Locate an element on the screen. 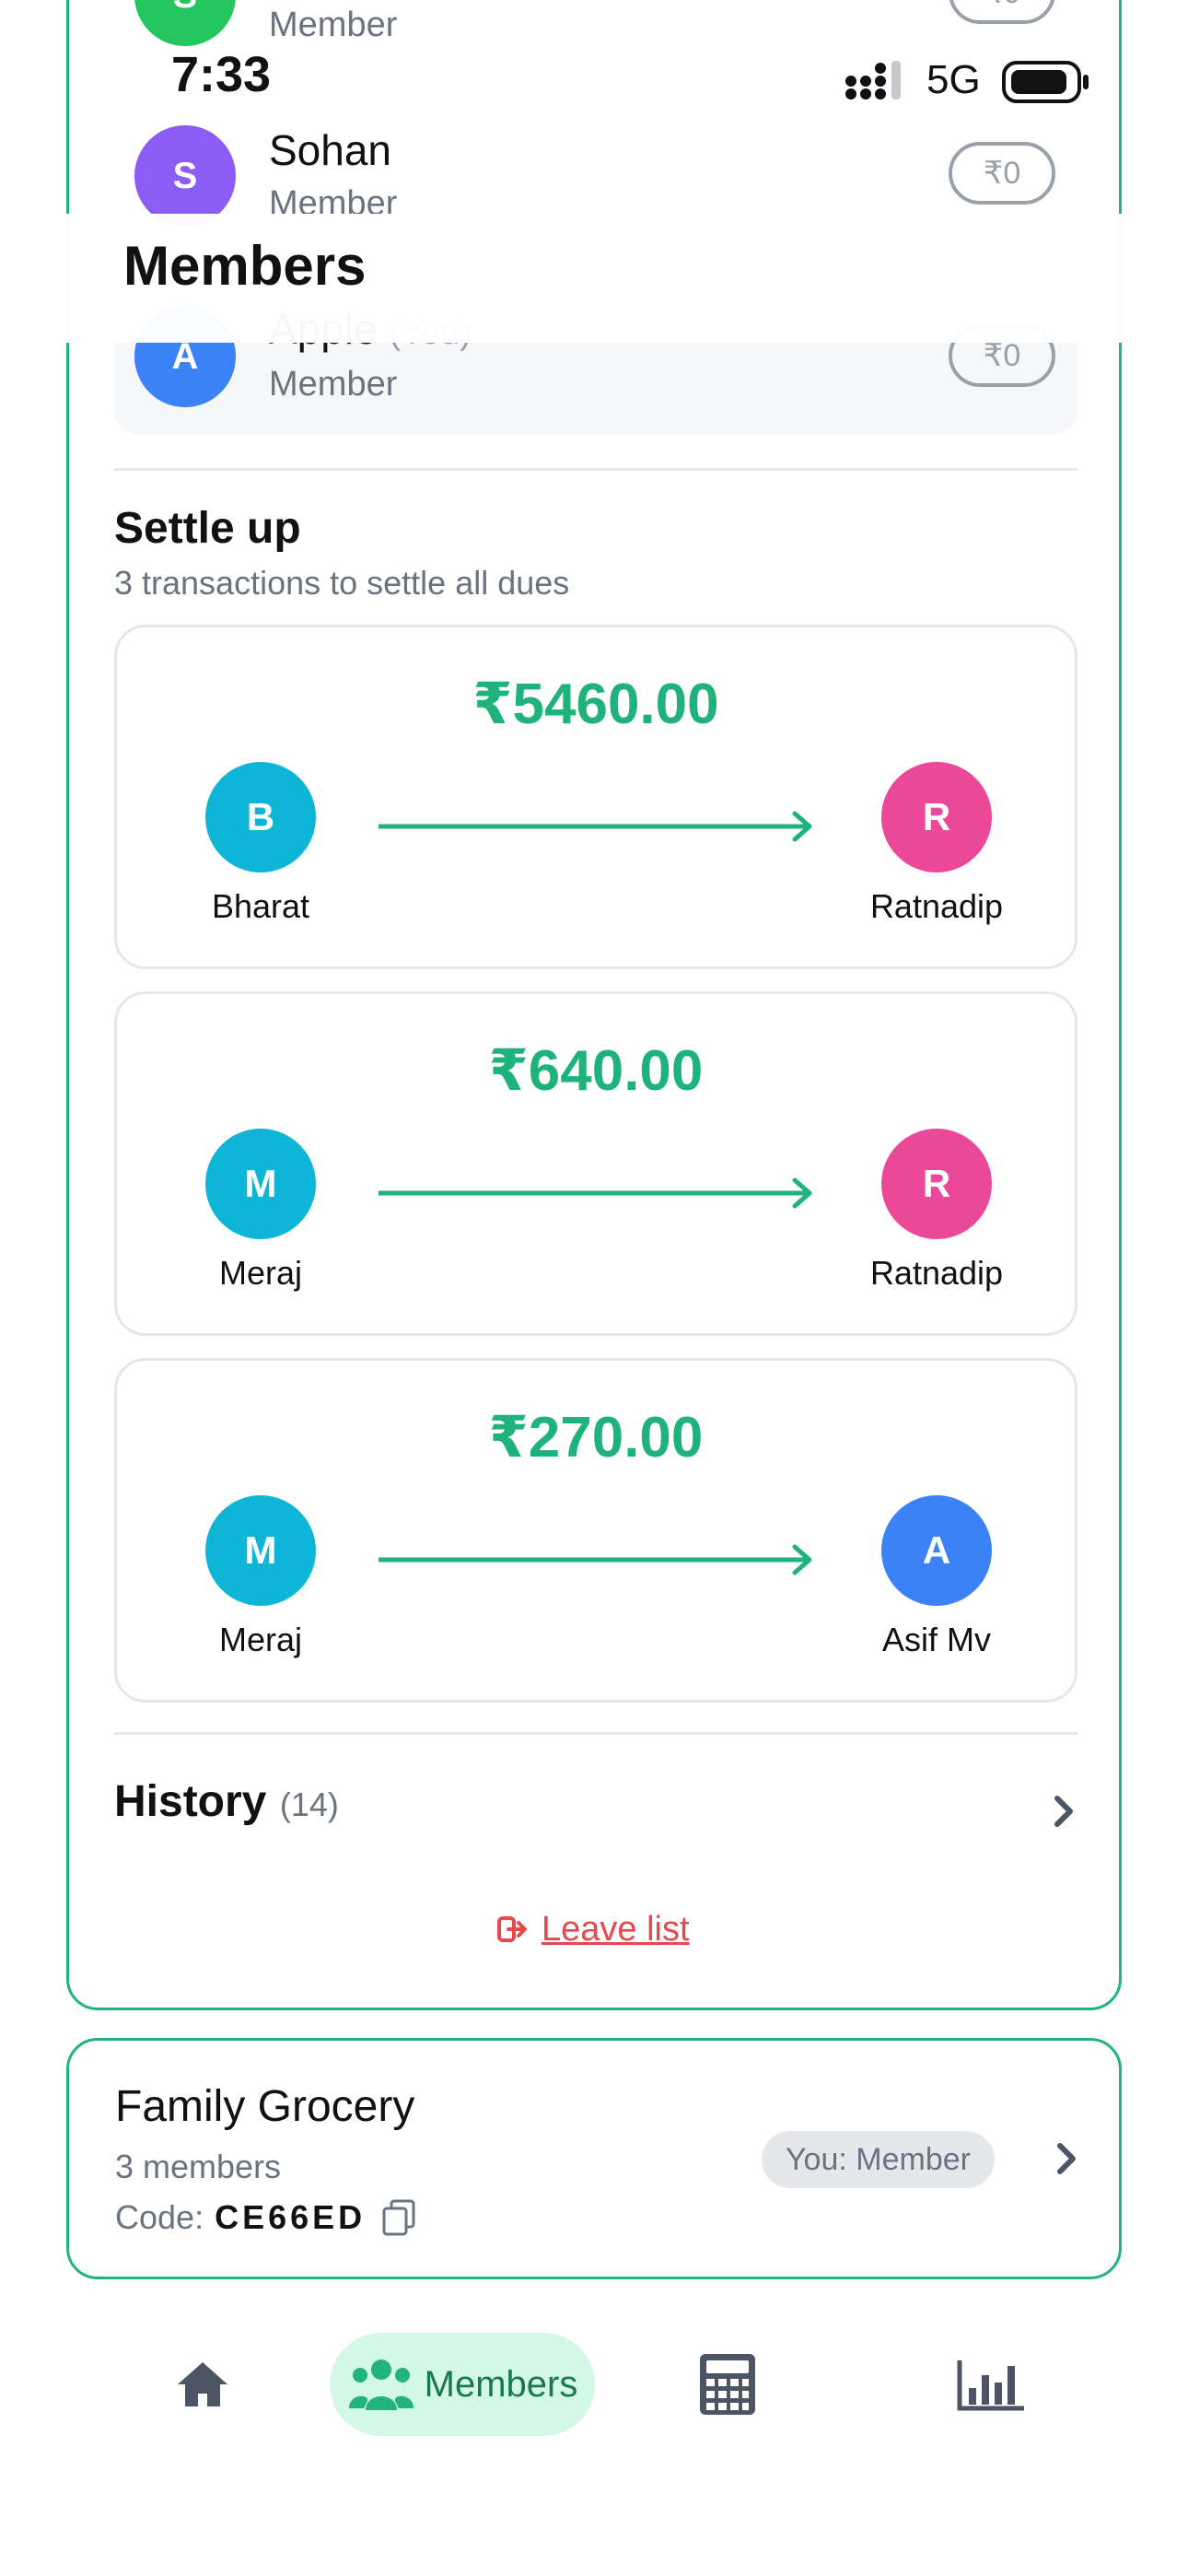  nav-members-label: Members is located at coordinates (501, 2384).